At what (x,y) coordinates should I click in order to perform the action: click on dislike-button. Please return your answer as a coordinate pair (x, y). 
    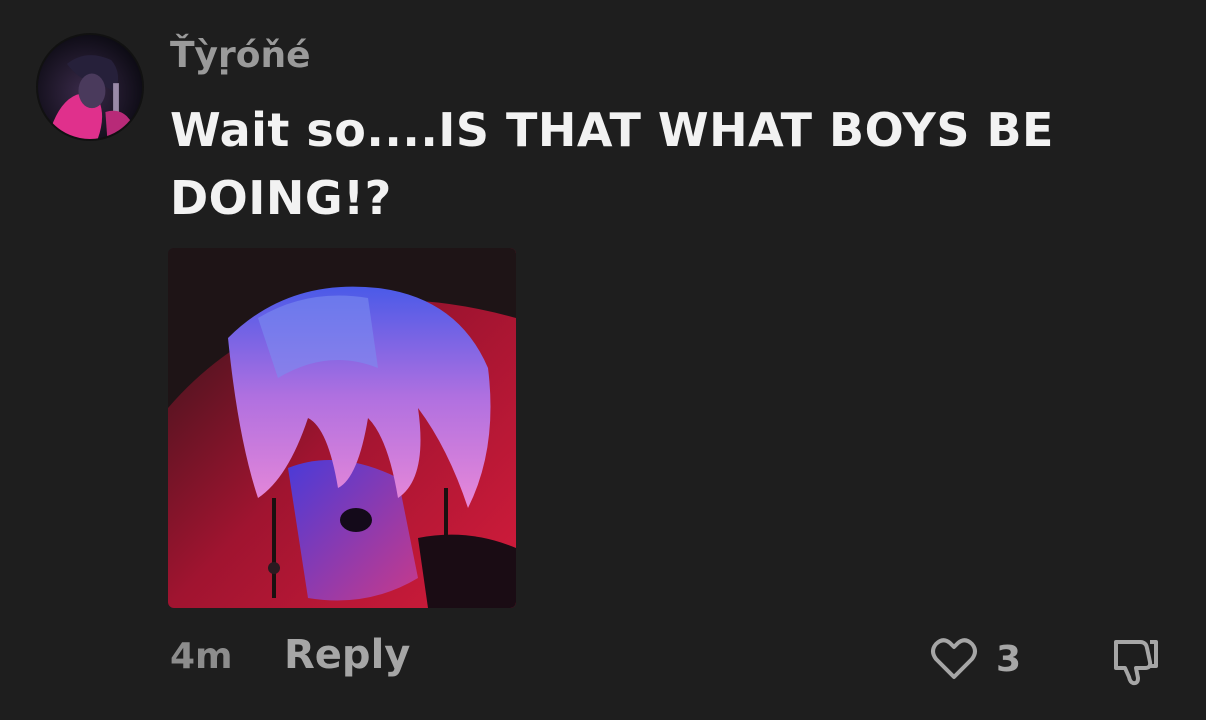
    Looking at the image, I should click on (1134, 660).